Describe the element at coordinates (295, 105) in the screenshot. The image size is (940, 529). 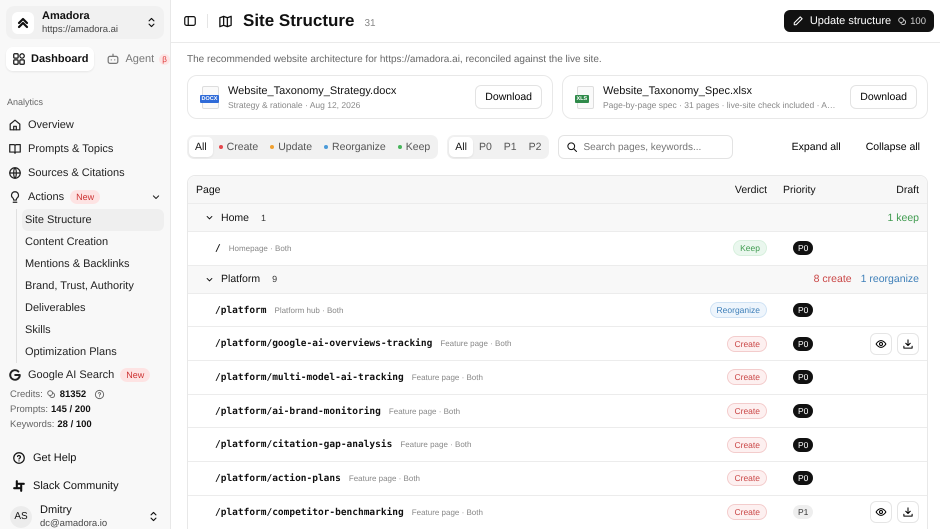
I see `file-meta: Strategy & rationale · Aug 12, 2026` at that location.